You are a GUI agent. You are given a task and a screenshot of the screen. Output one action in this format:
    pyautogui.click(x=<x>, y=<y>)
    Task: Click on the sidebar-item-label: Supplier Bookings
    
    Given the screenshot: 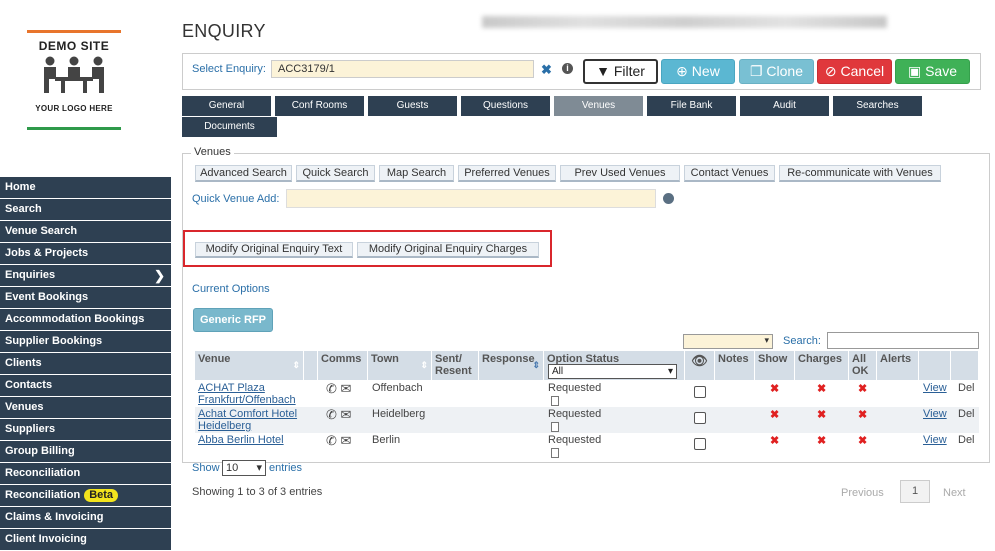 What is the action you would take?
    pyautogui.click(x=54, y=341)
    